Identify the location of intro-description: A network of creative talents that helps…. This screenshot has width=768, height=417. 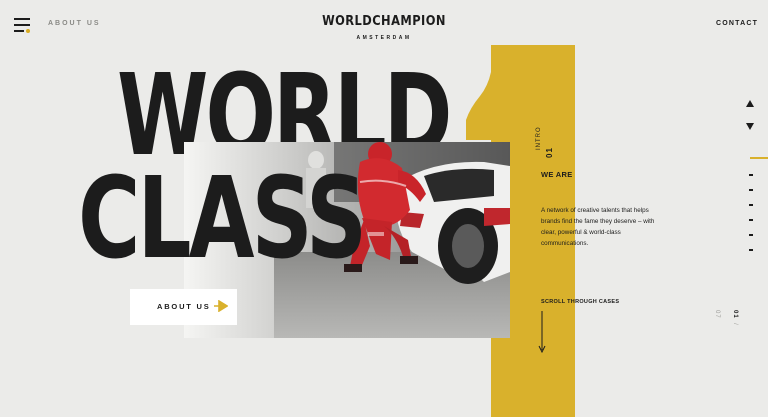
(598, 227).